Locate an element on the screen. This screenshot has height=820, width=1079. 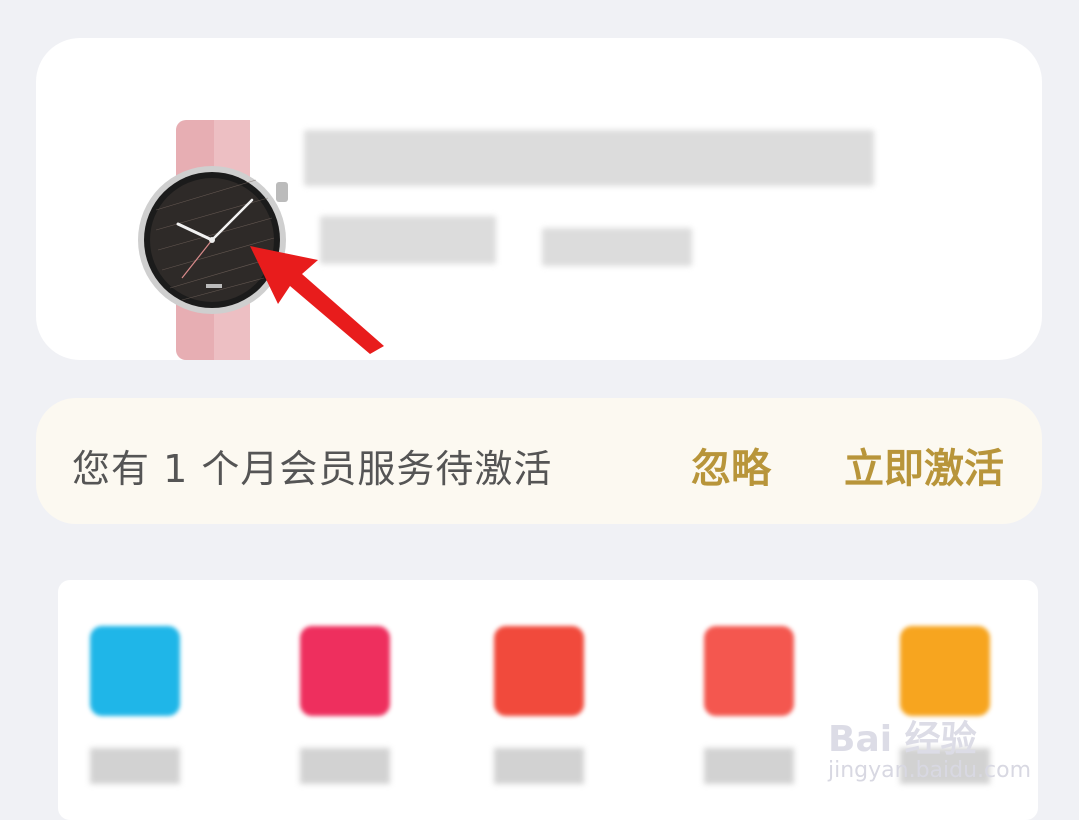
banner-message: 您有 1 个月会员服务待激活 is located at coordinates (312, 469).